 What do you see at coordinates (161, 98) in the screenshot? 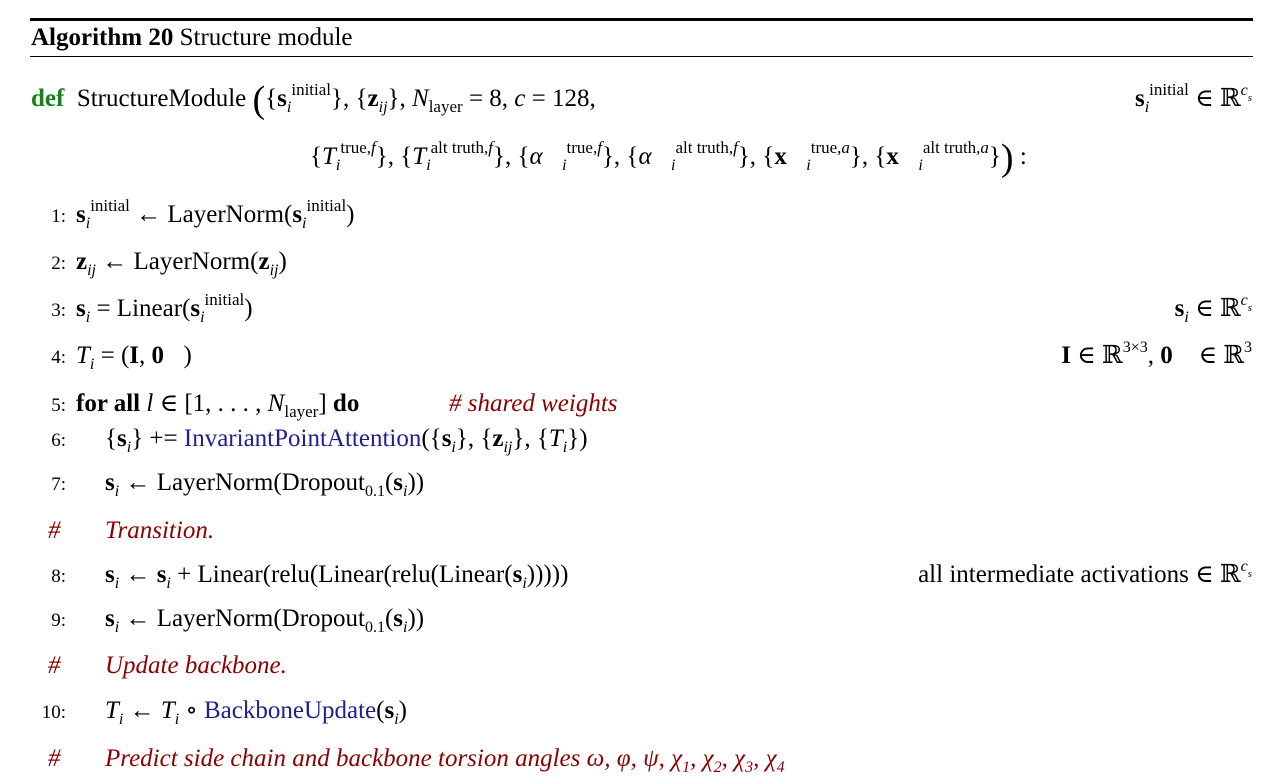
I see `function-name: StructureModule` at bounding box center [161, 98].